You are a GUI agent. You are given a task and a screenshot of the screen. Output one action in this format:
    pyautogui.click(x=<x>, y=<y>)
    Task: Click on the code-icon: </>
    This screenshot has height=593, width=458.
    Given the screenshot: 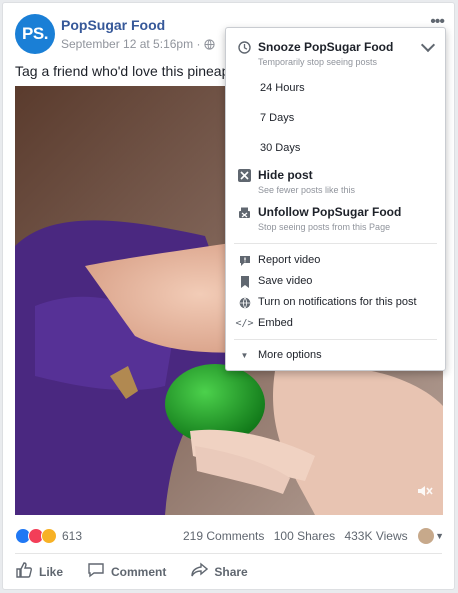 What is the action you would take?
    pyautogui.click(x=244, y=323)
    